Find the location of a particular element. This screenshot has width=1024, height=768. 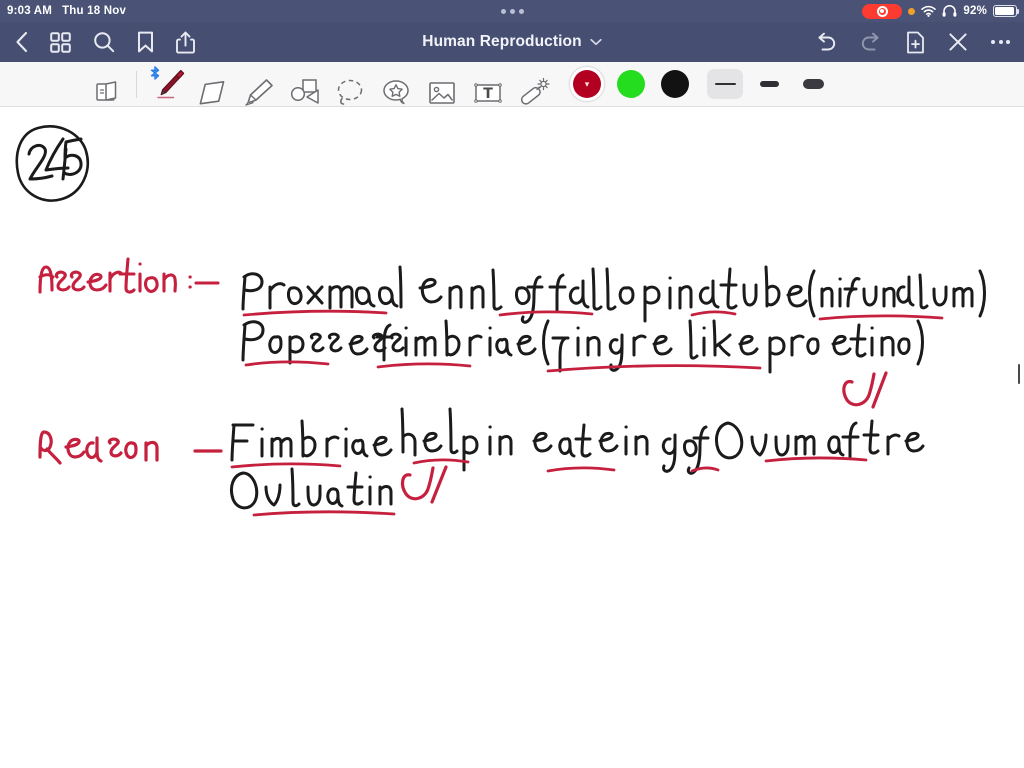

bookmark-button is located at coordinates (145, 42).